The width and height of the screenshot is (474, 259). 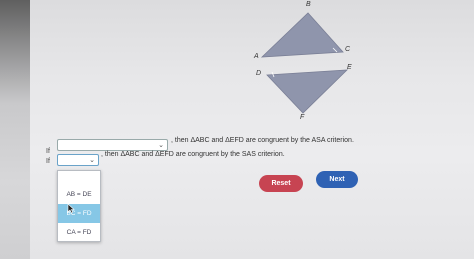 I want to click on mouse-cursor-icon, so click(x=71, y=208).